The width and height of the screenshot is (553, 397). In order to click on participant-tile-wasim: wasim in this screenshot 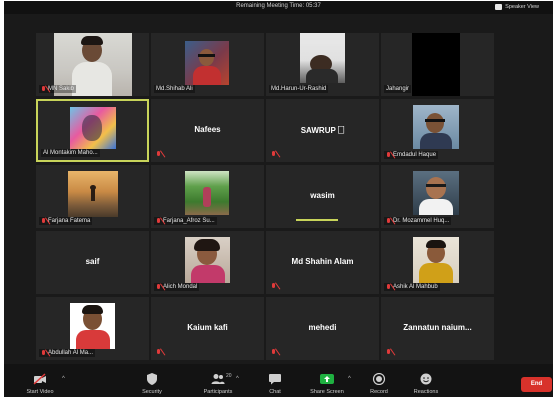, I will do `click(322, 196)`.